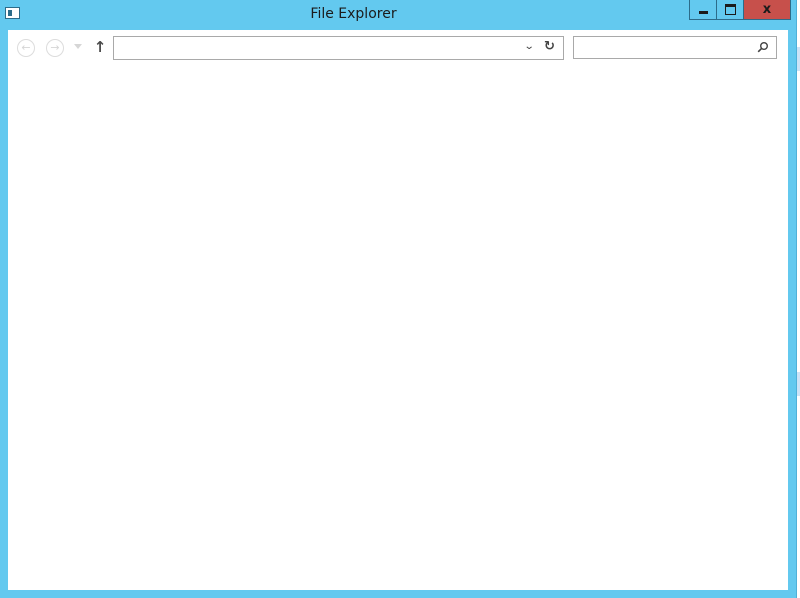  What do you see at coordinates (100, 47) in the screenshot?
I see `up-arrow-icon: ↑` at bounding box center [100, 47].